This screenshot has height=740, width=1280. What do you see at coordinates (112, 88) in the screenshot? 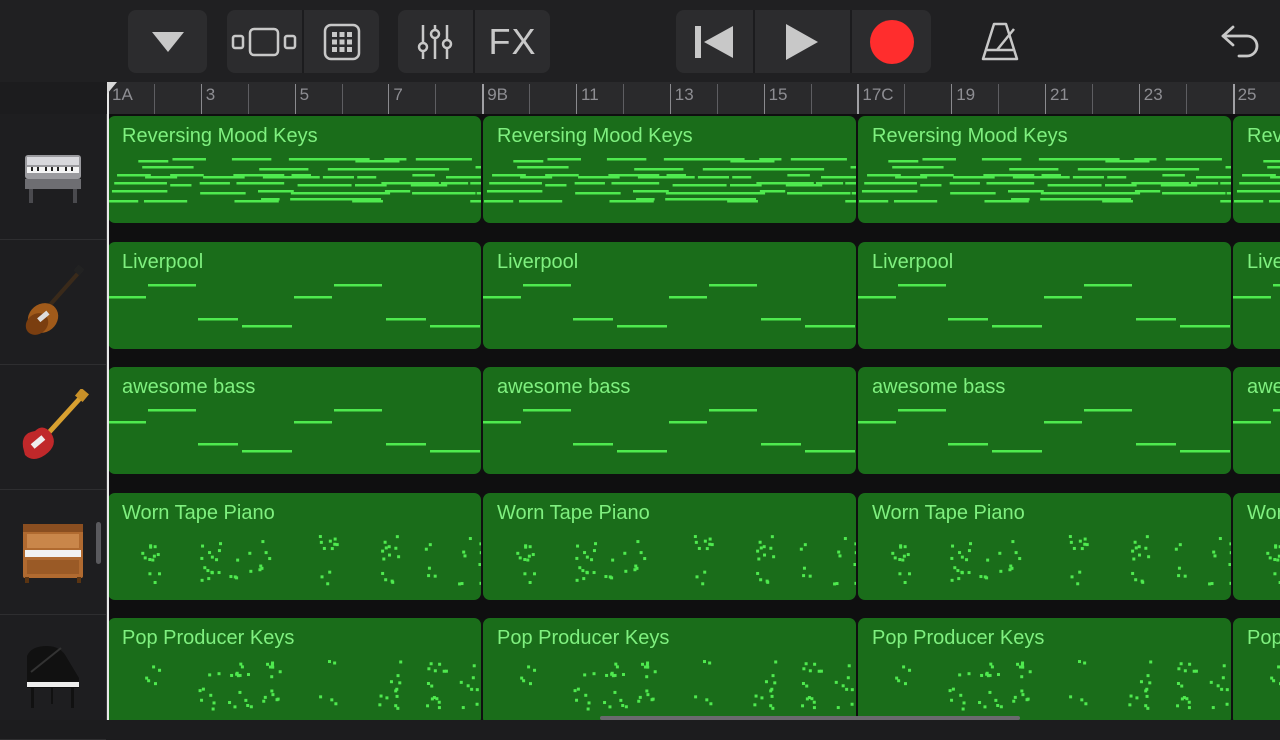
I see `playhead-handle` at bounding box center [112, 88].